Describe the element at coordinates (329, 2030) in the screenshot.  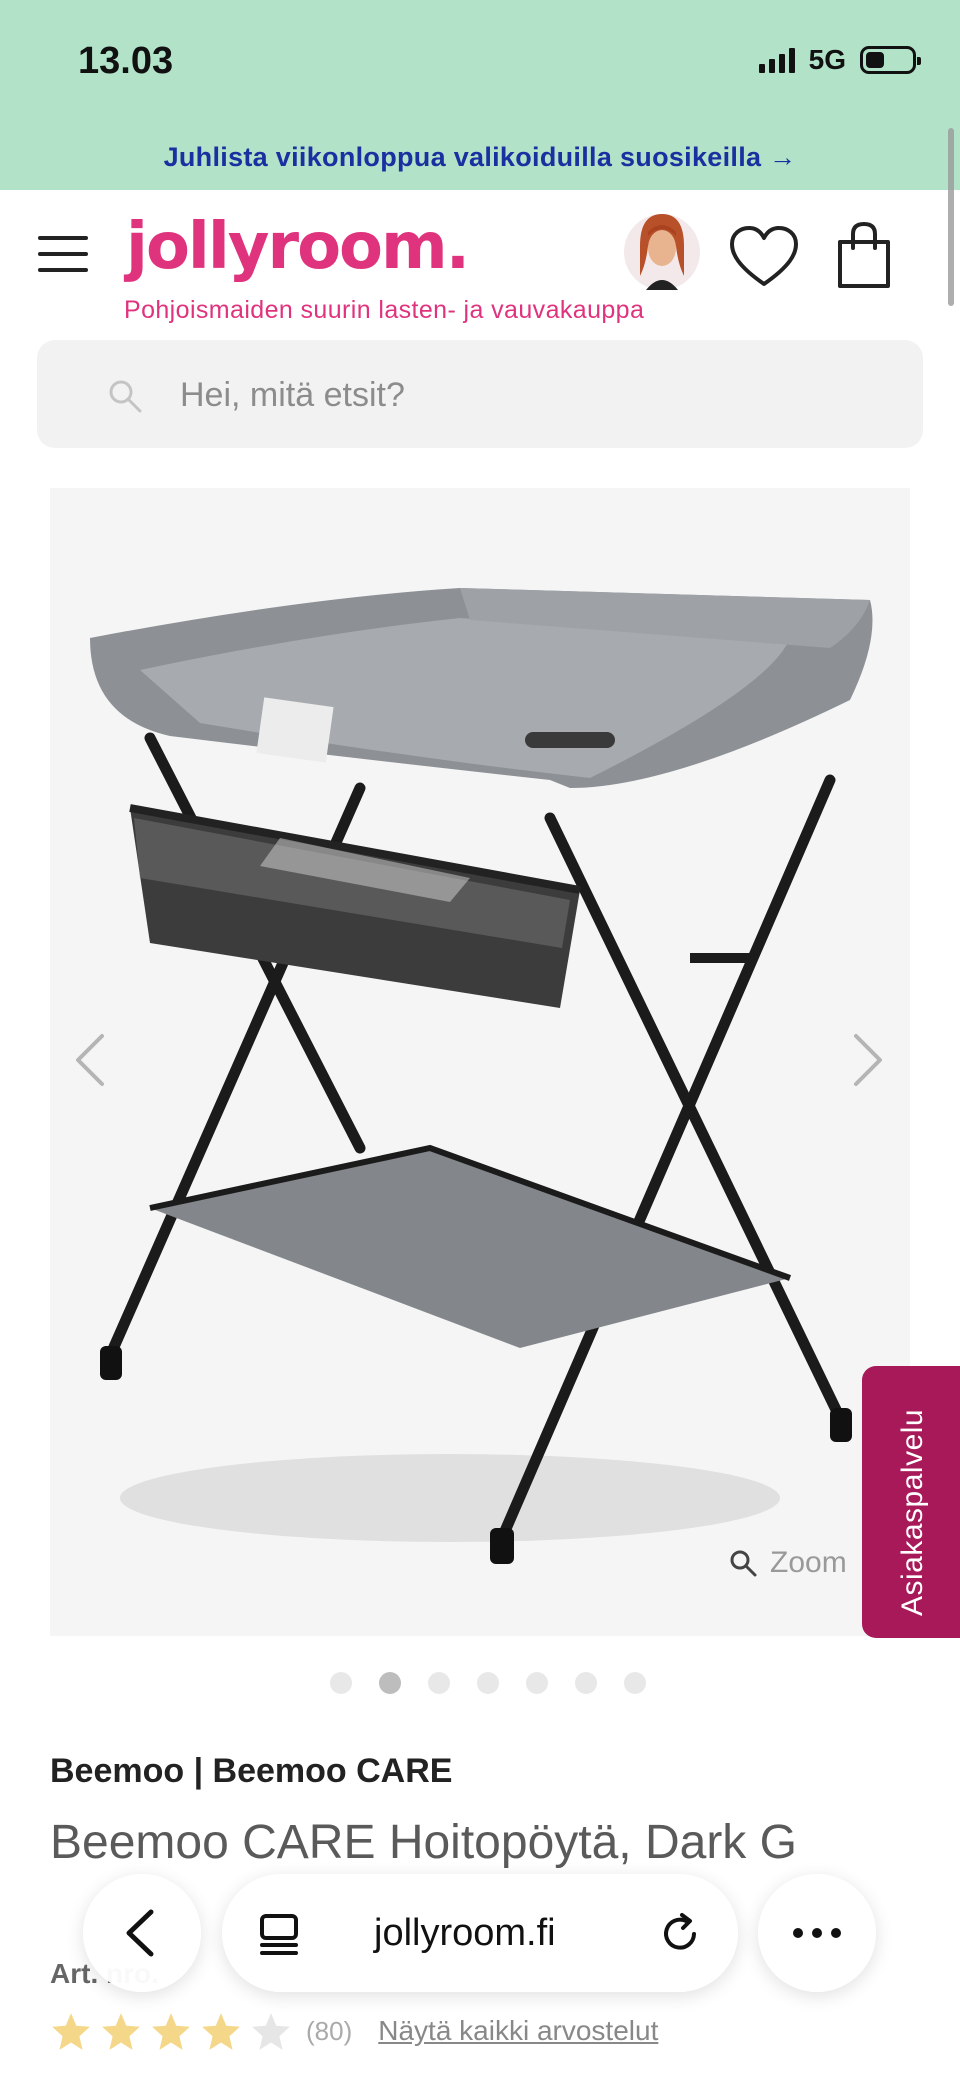
I see `review-count: (80)` at that location.